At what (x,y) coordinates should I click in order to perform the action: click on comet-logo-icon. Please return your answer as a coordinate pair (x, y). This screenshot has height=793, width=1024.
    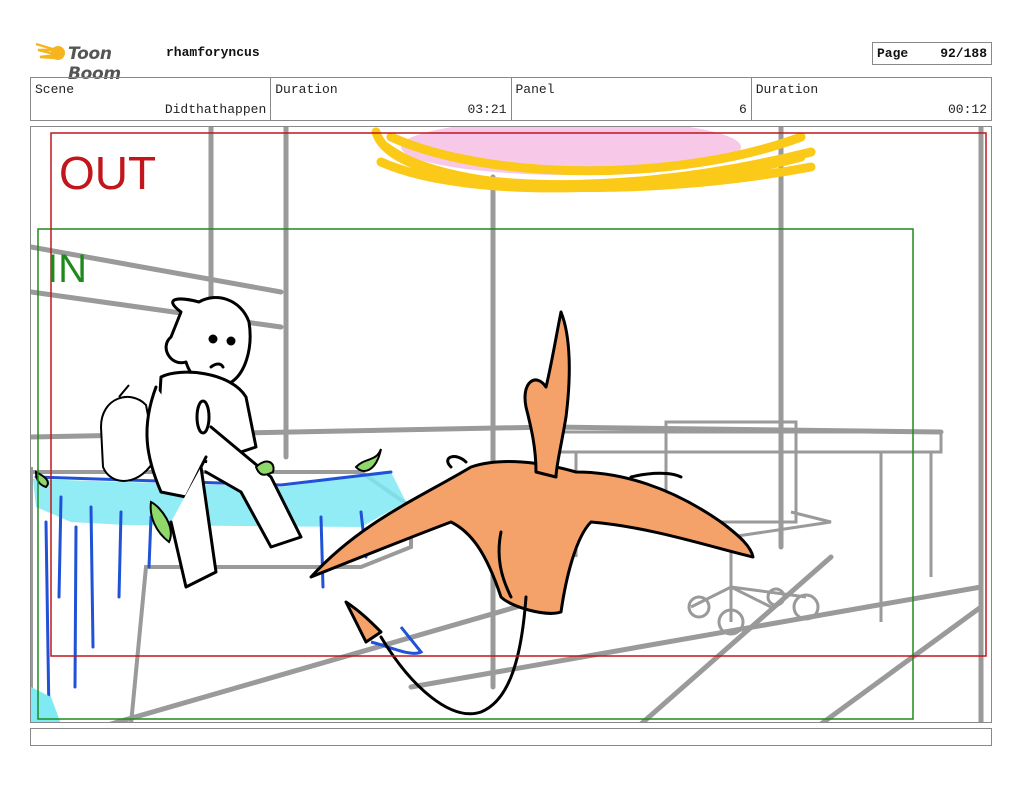
    Looking at the image, I should click on (50, 51).